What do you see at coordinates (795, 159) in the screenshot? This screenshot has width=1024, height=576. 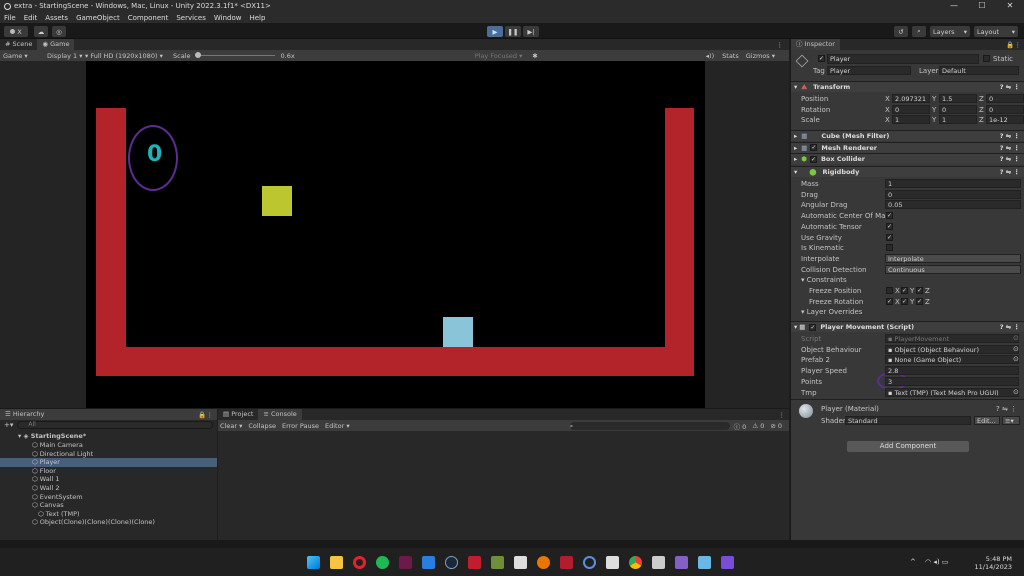 I see `expand-icon: ▸` at bounding box center [795, 159].